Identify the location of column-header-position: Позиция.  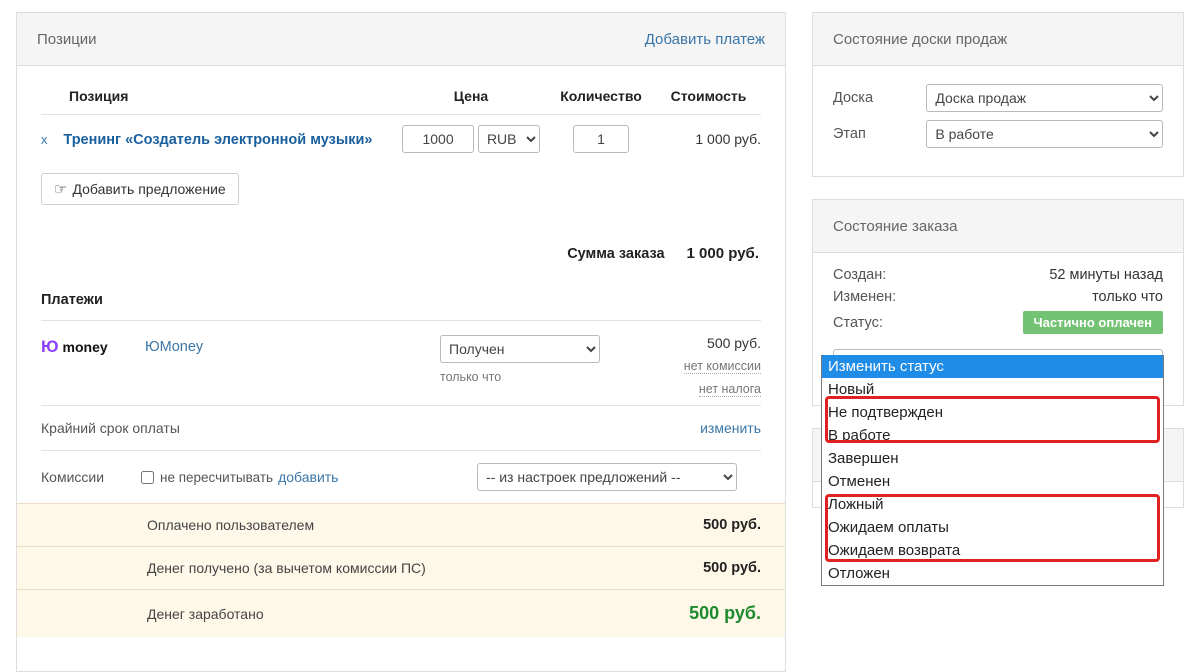
(218, 90).